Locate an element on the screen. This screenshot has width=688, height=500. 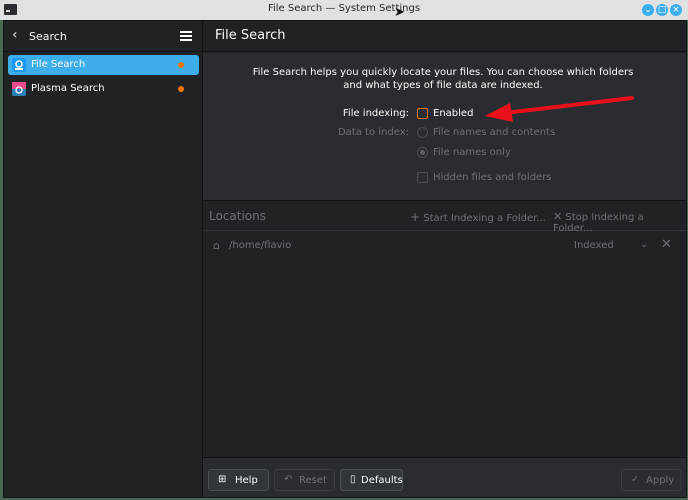
mouse-cursor-icon: ➤ is located at coordinates (399, 12).